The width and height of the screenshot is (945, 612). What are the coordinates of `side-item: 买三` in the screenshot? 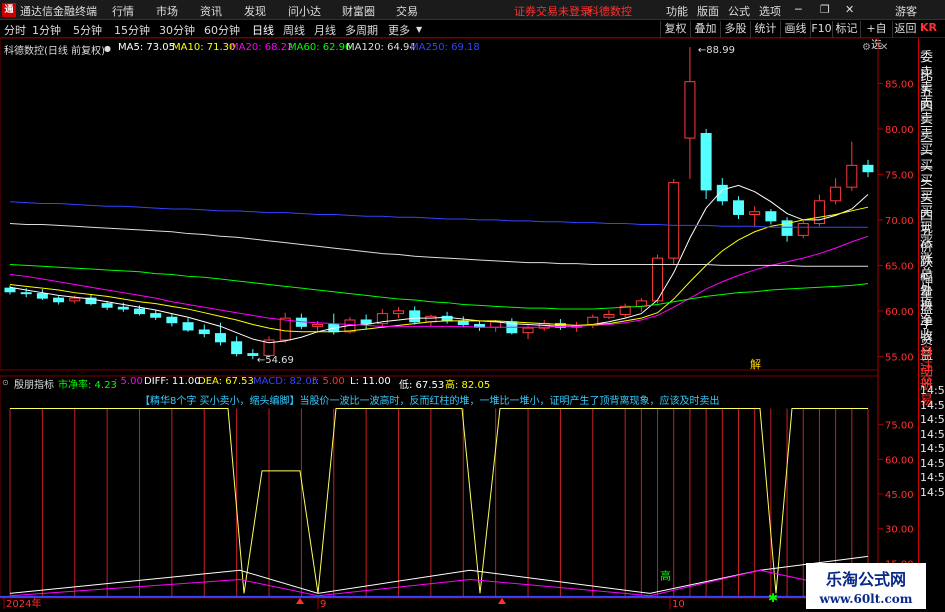 It's located at (927, 191).